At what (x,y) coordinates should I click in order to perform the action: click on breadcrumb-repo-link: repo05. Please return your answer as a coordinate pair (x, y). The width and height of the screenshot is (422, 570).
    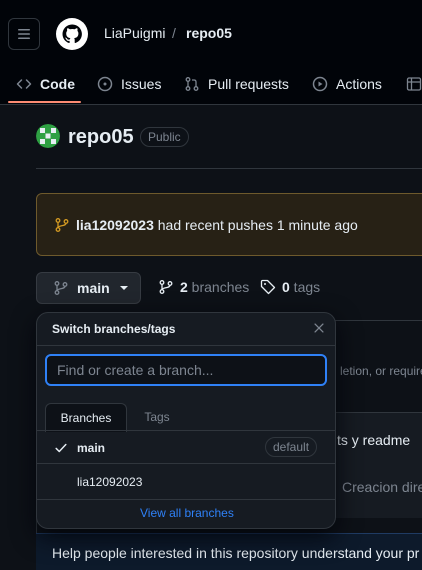
    Looking at the image, I should click on (209, 33).